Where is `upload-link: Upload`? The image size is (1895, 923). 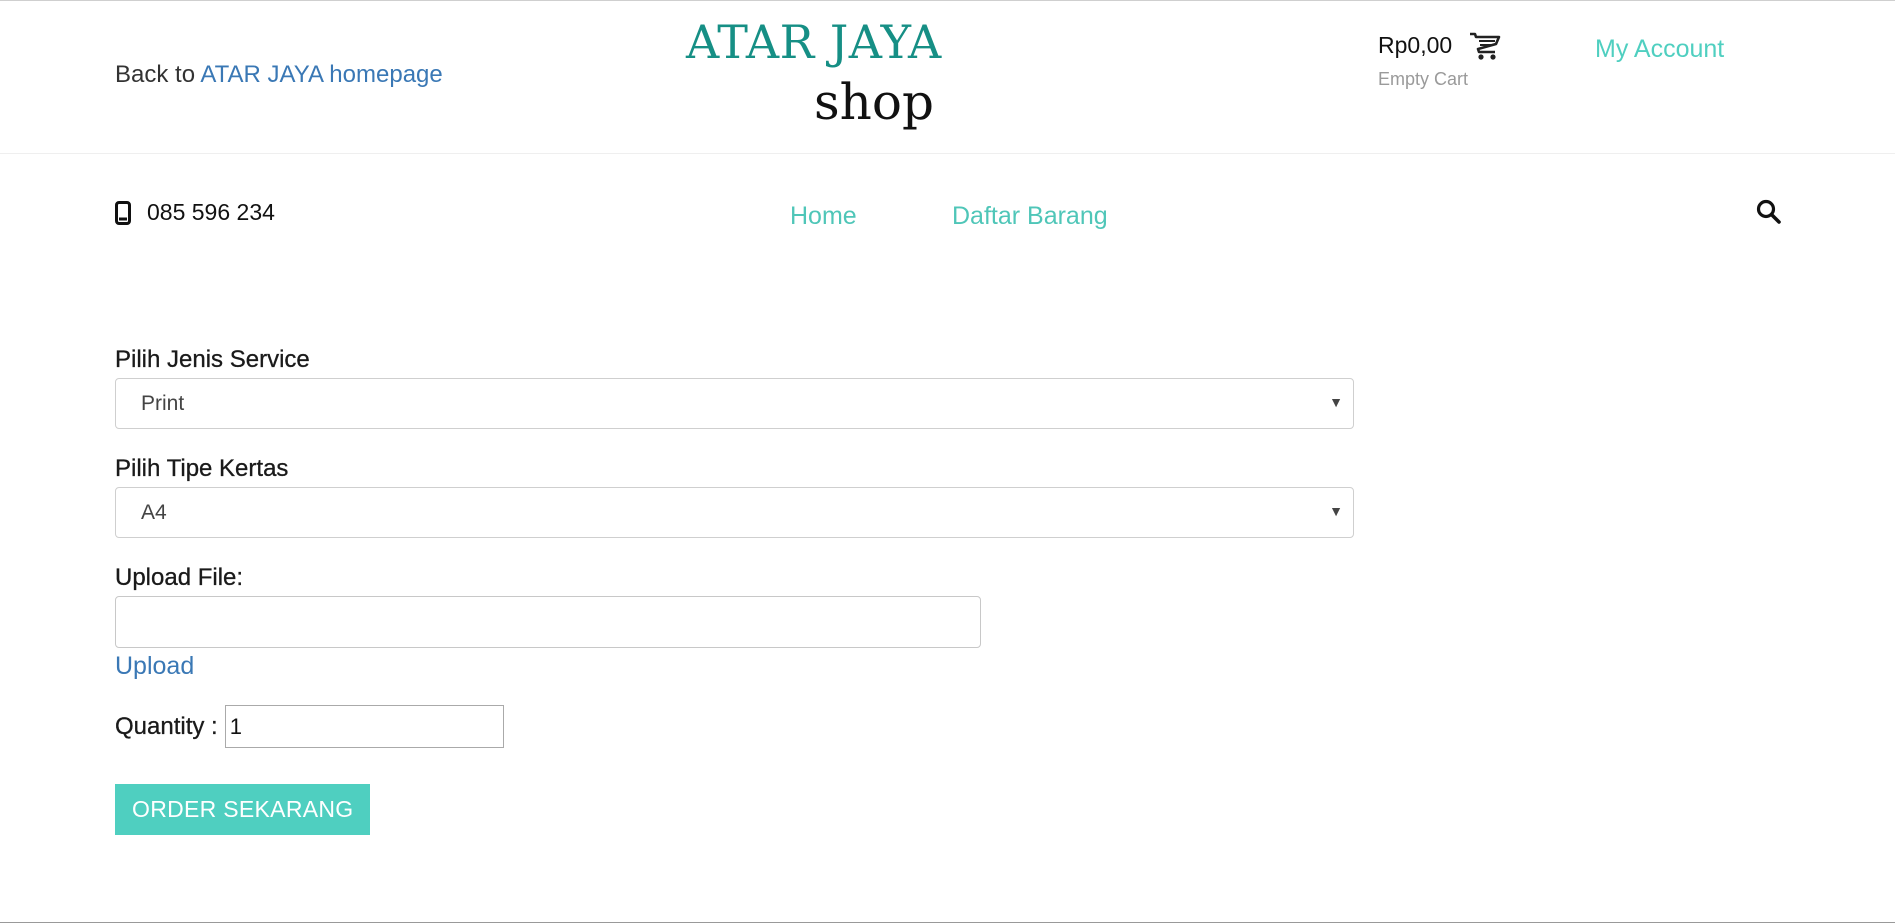 upload-link: Upload is located at coordinates (154, 666).